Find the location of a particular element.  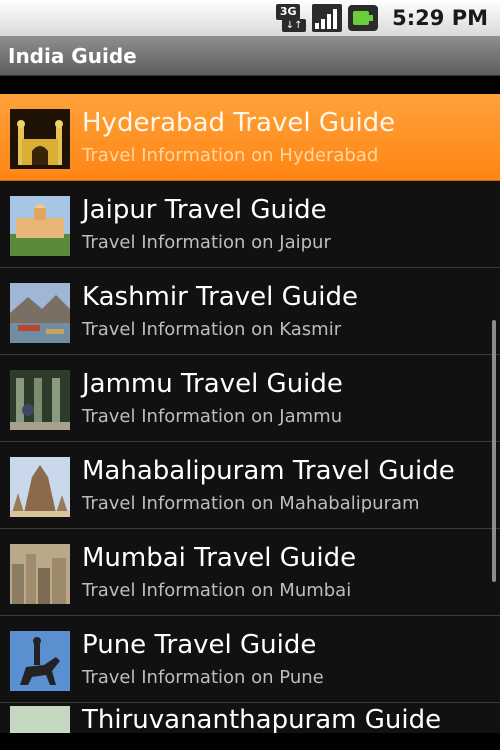

list-item-subtitle: Travel Information on Pune is located at coordinates (203, 677).